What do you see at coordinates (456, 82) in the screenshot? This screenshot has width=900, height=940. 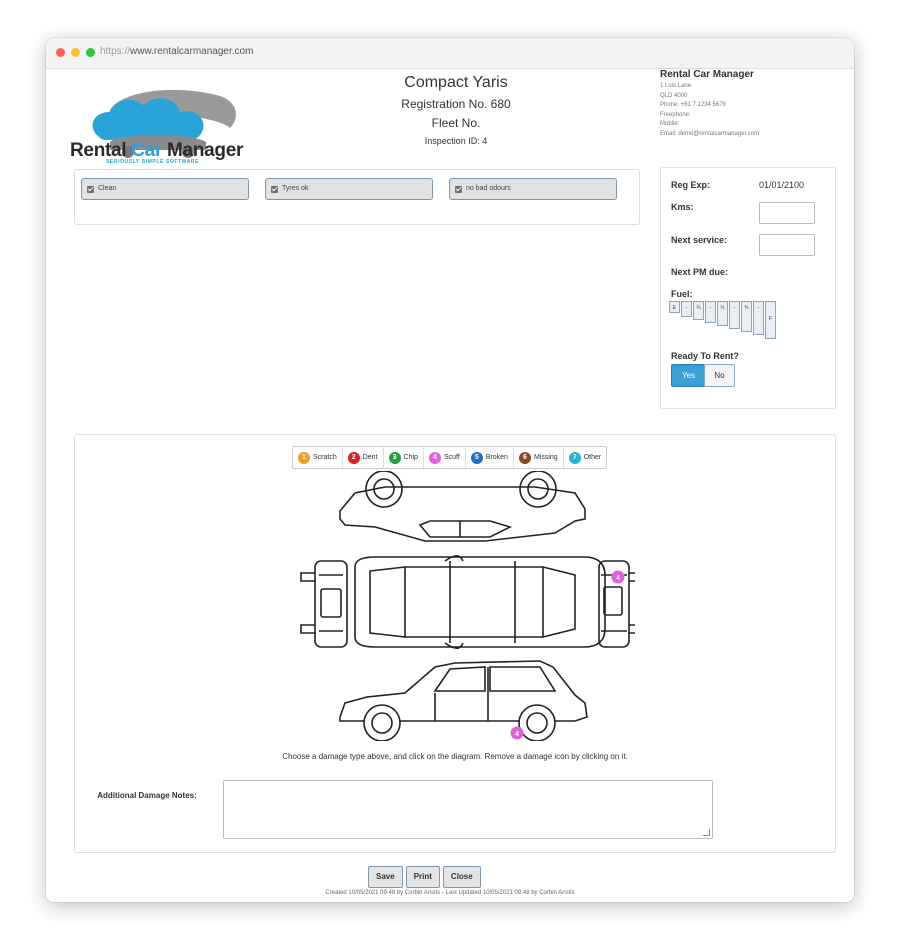 I see `vehicle-title: Compact Yaris` at bounding box center [456, 82].